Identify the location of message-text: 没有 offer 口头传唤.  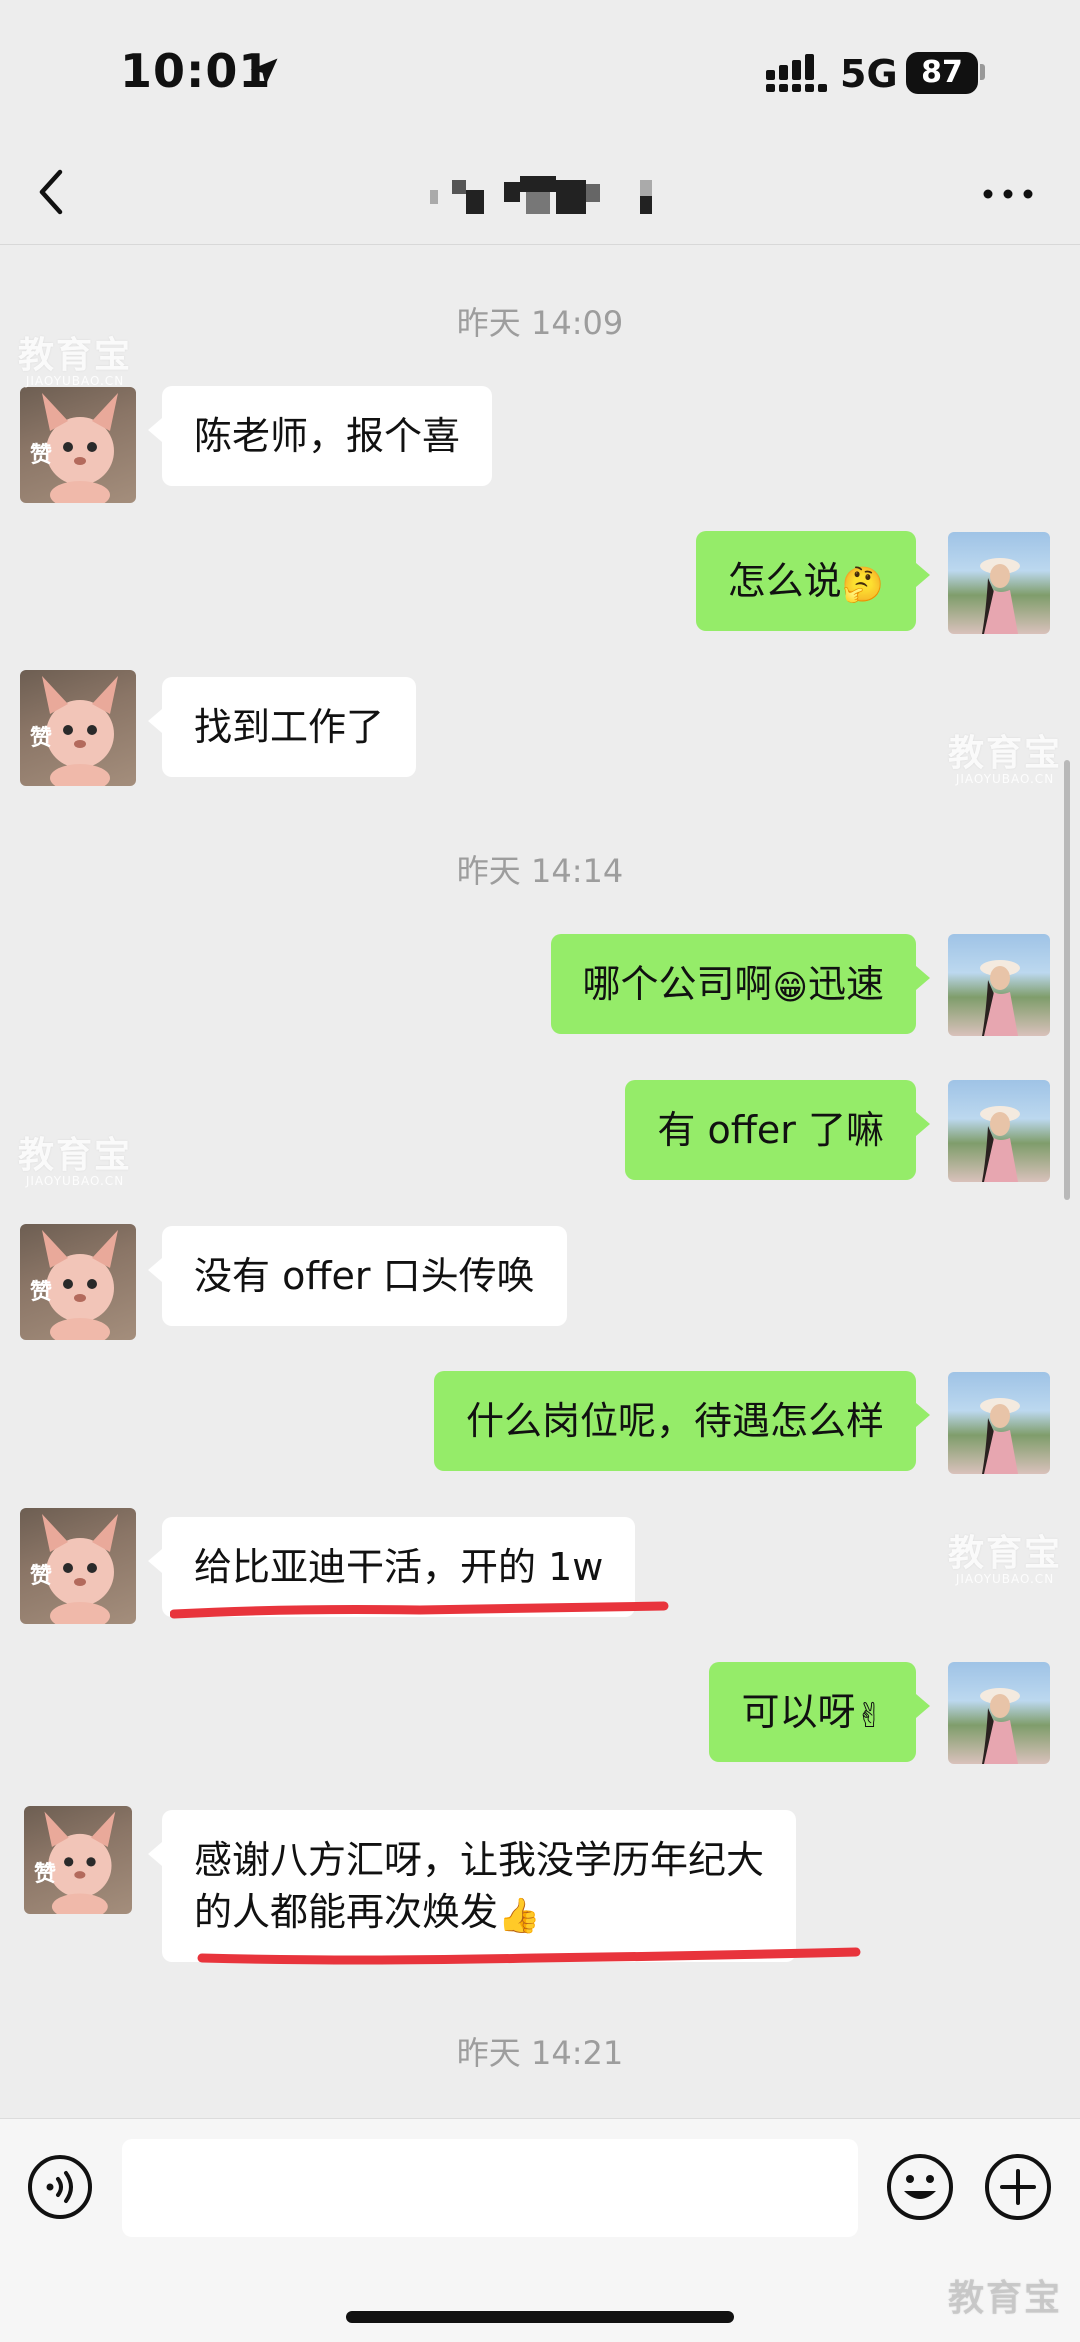
(364, 1276).